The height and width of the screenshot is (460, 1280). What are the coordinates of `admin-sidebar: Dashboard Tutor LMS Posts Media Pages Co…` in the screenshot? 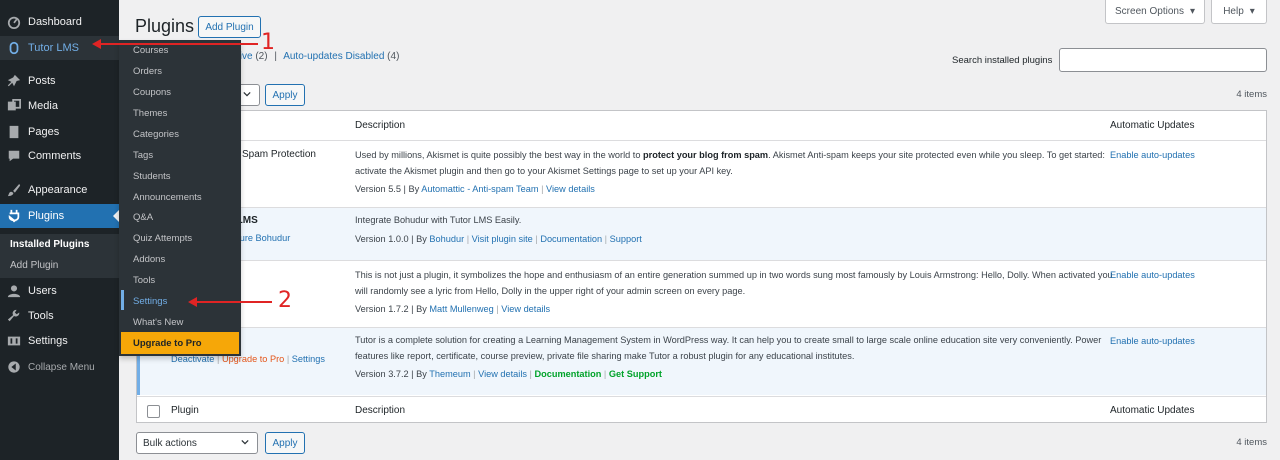 It's located at (59, 230).